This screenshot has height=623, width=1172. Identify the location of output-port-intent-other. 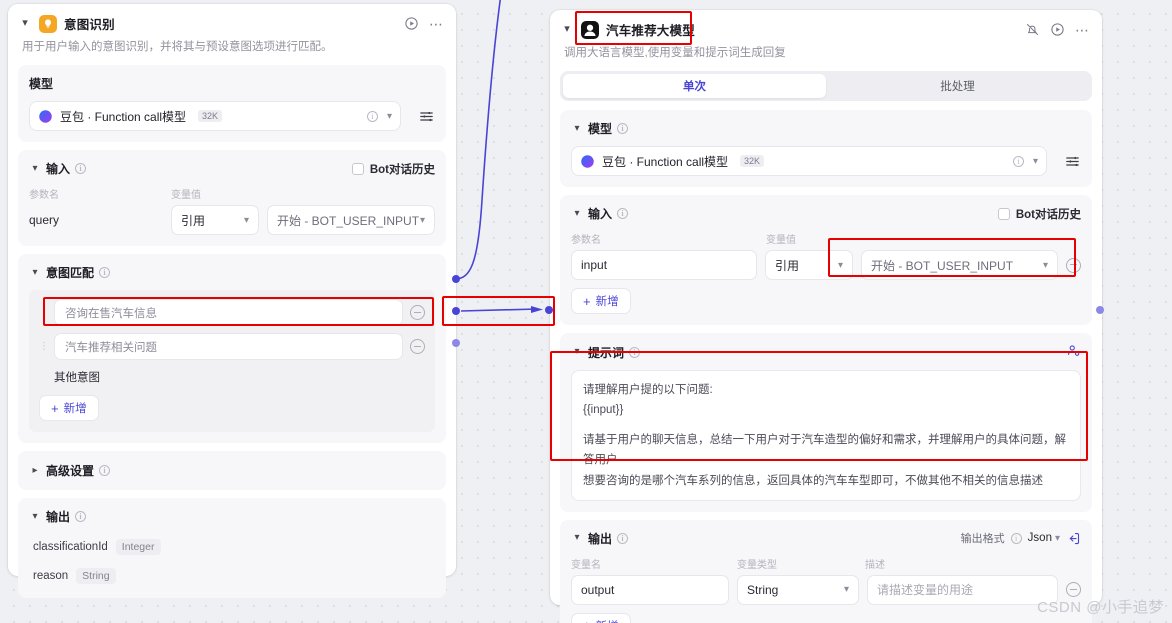
(456, 343).